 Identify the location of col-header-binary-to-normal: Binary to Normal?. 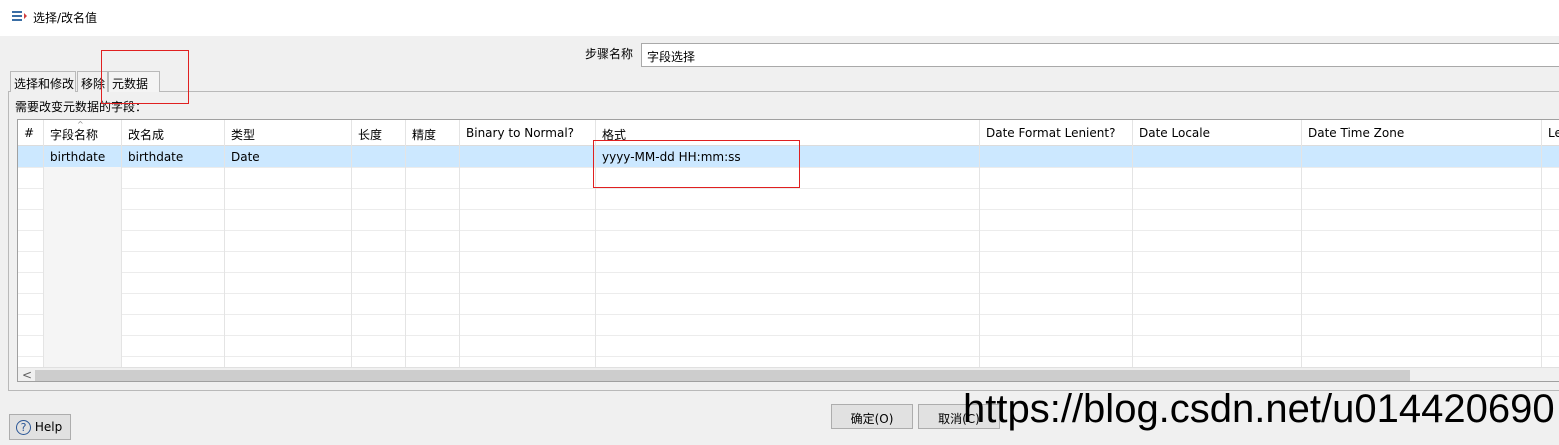
(527, 133).